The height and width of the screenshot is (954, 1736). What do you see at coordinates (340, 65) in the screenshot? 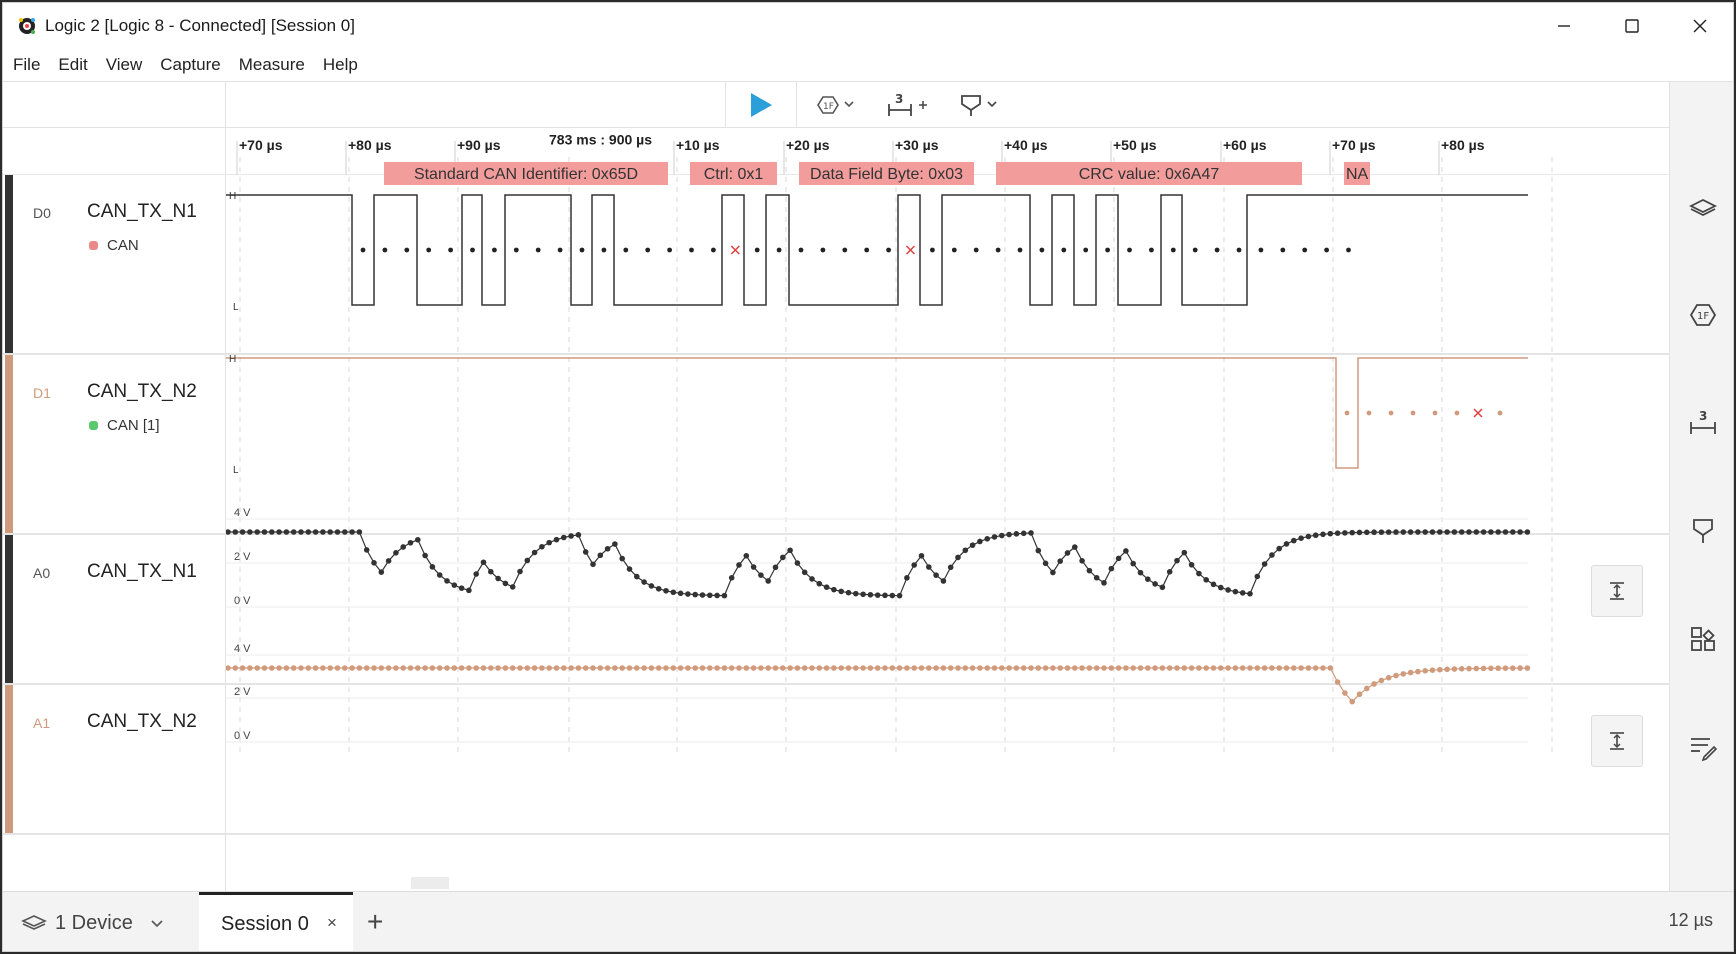
I see `menu-help: Help` at bounding box center [340, 65].